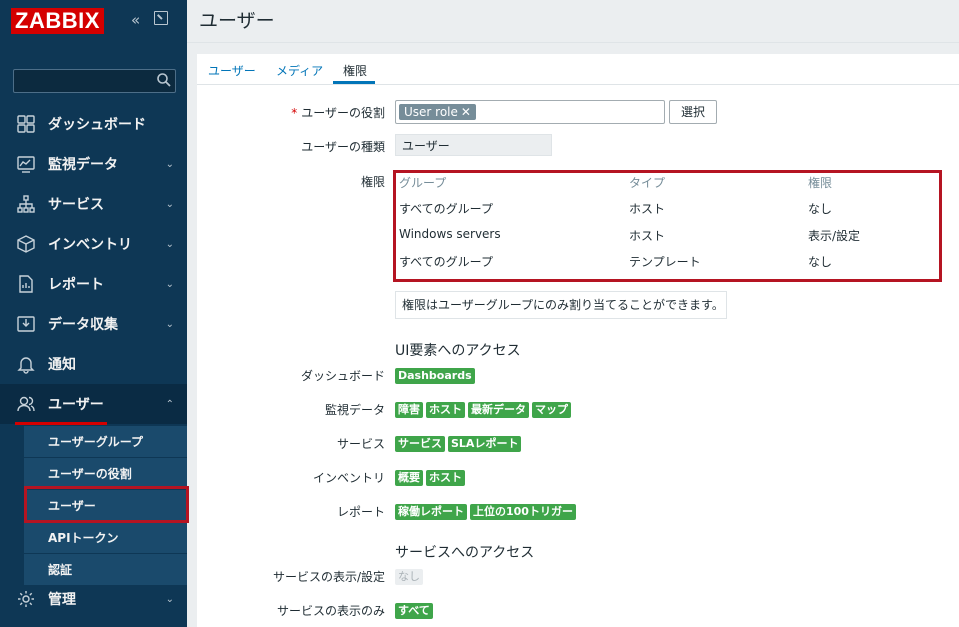  What do you see at coordinates (106, 504) in the screenshot?
I see `highlight-frame-users` at bounding box center [106, 504].